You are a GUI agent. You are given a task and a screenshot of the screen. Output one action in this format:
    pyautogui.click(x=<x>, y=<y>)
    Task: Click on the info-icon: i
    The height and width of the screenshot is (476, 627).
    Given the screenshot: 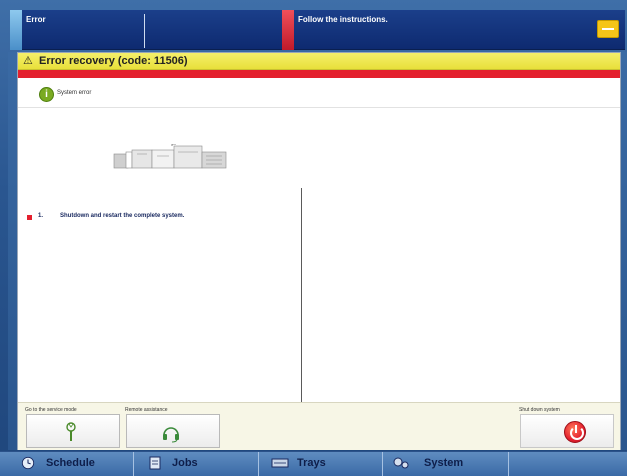 What is the action you would take?
    pyautogui.click(x=46, y=94)
    